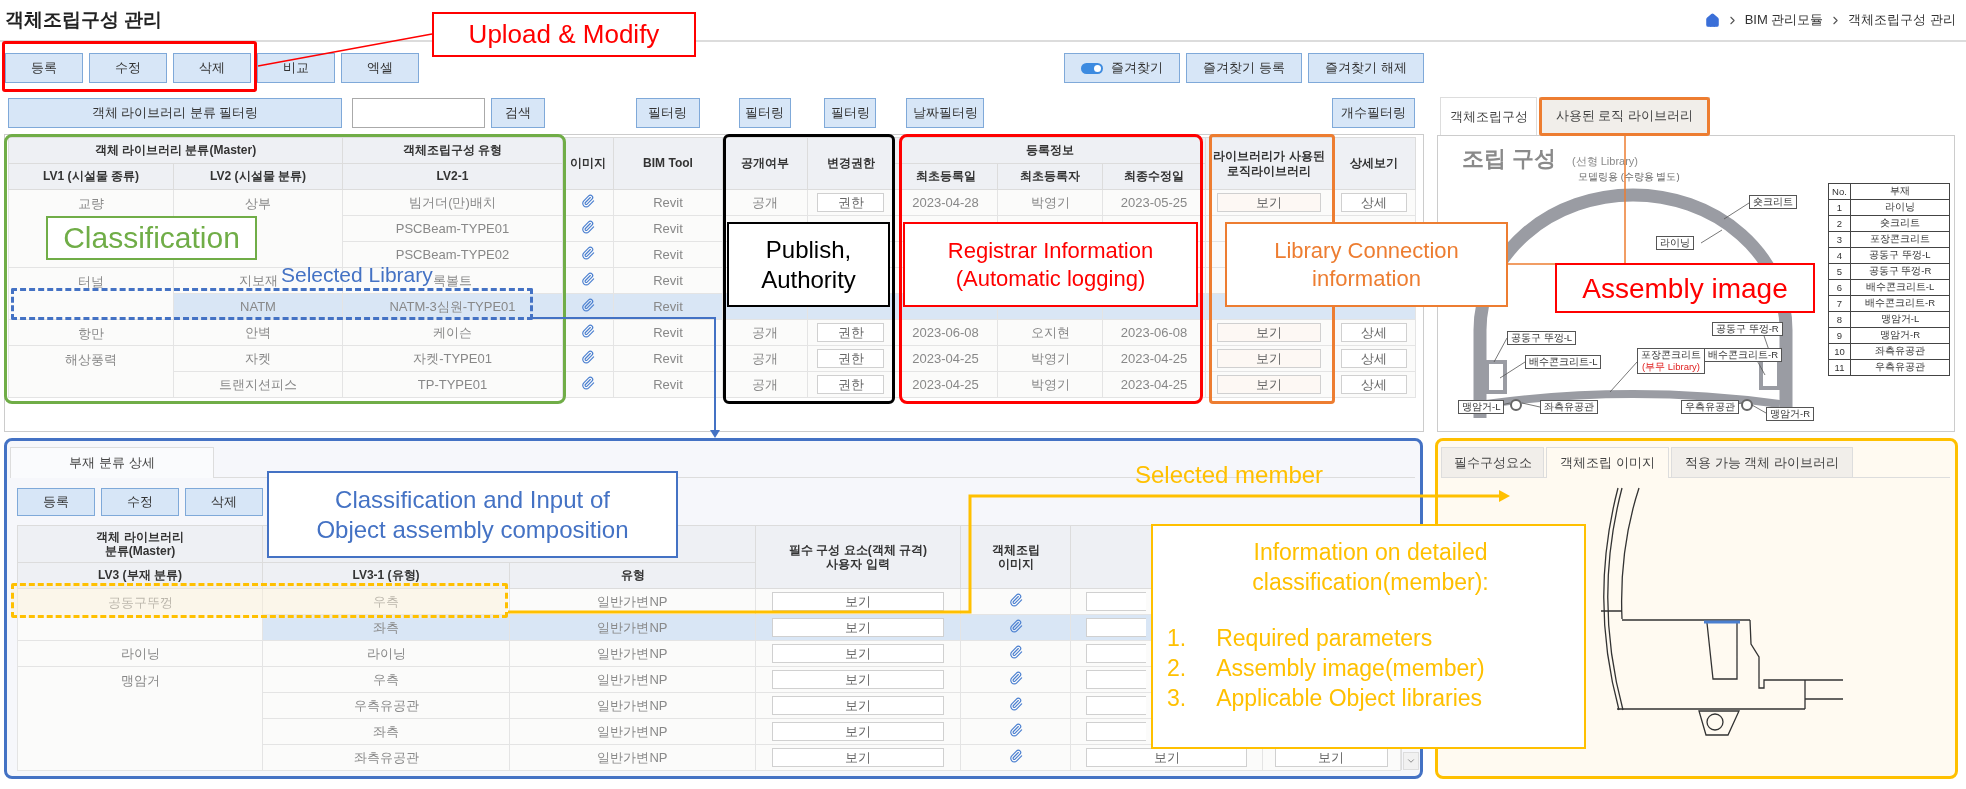  Describe the element at coordinates (1366, 68) in the screenshot. I see `toolbar-button: 즐겨찾기 해제` at that location.